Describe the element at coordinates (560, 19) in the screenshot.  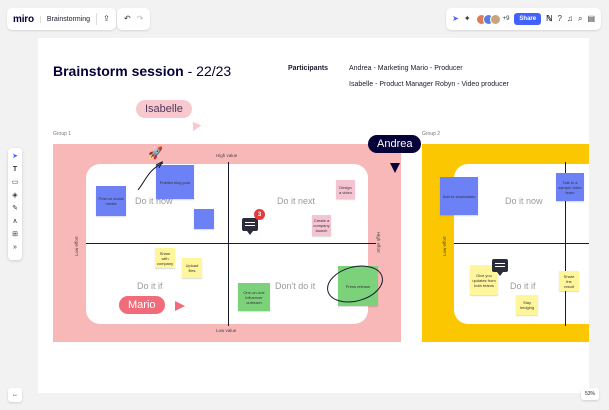
I see `help-icon: ?` at that location.